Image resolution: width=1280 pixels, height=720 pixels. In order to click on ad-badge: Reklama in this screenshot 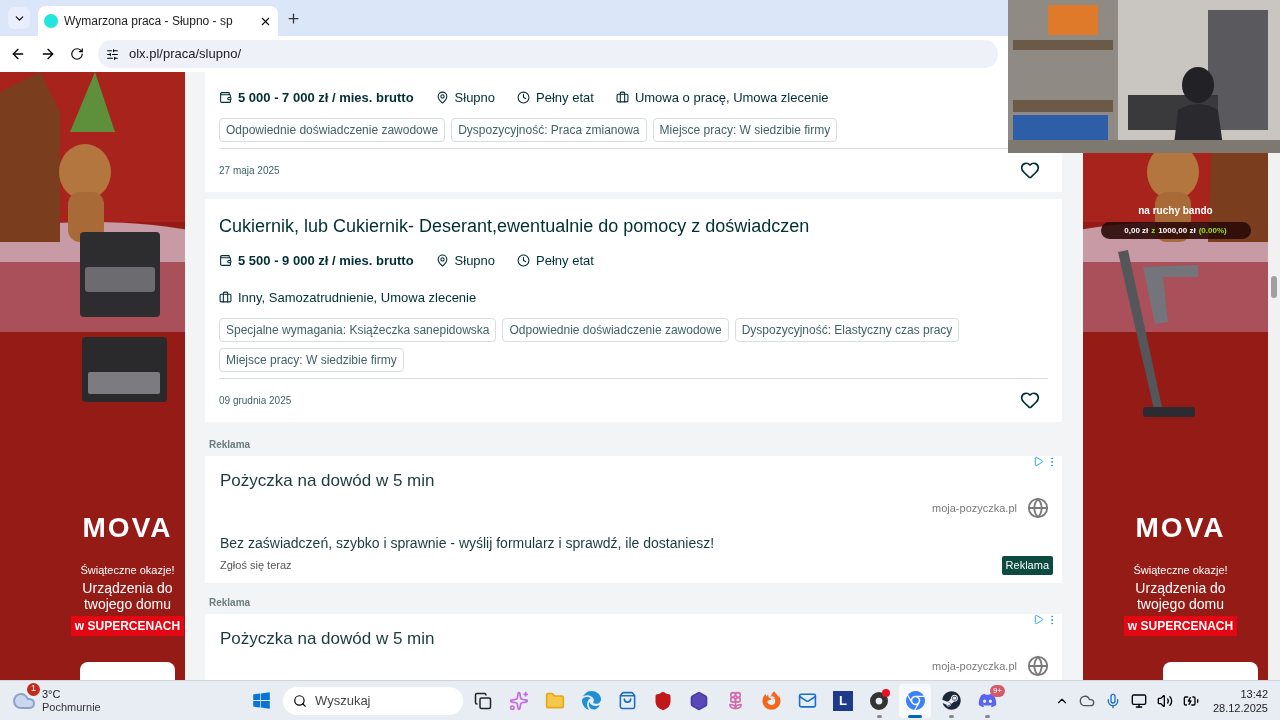, I will do `click(1027, 565)`.